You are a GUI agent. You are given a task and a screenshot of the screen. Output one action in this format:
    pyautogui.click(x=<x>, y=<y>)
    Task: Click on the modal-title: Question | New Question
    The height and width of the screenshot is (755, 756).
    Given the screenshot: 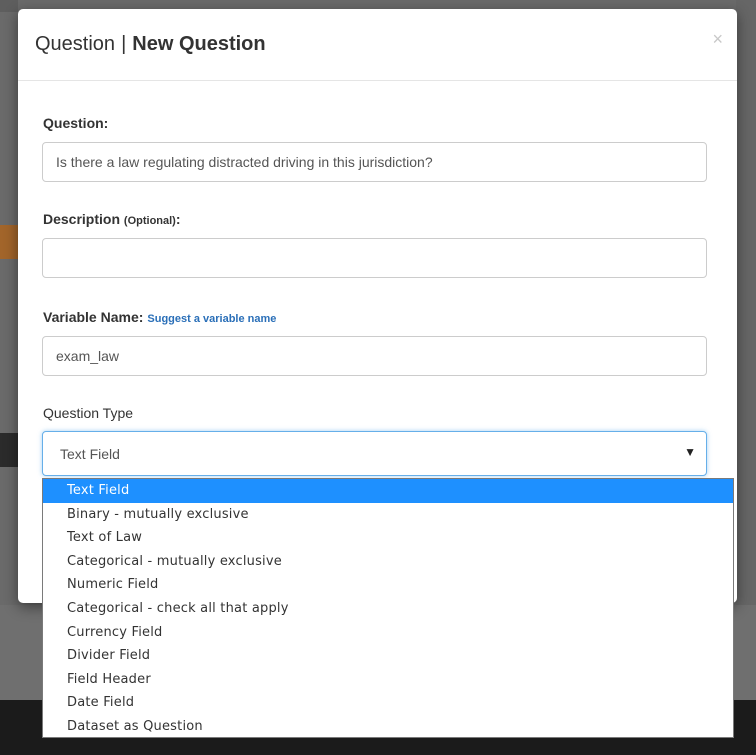 What is the action you would take?
    pyautogui.click(x=150, y=44)
    